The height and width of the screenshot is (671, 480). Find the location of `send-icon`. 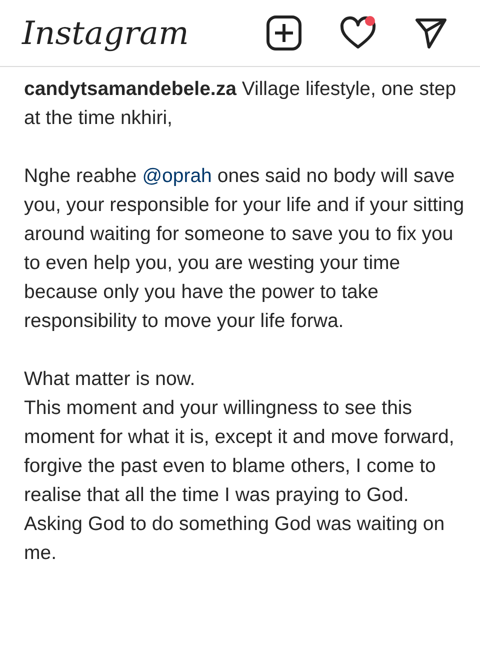

send-icon is located at coordinates (431, 33).